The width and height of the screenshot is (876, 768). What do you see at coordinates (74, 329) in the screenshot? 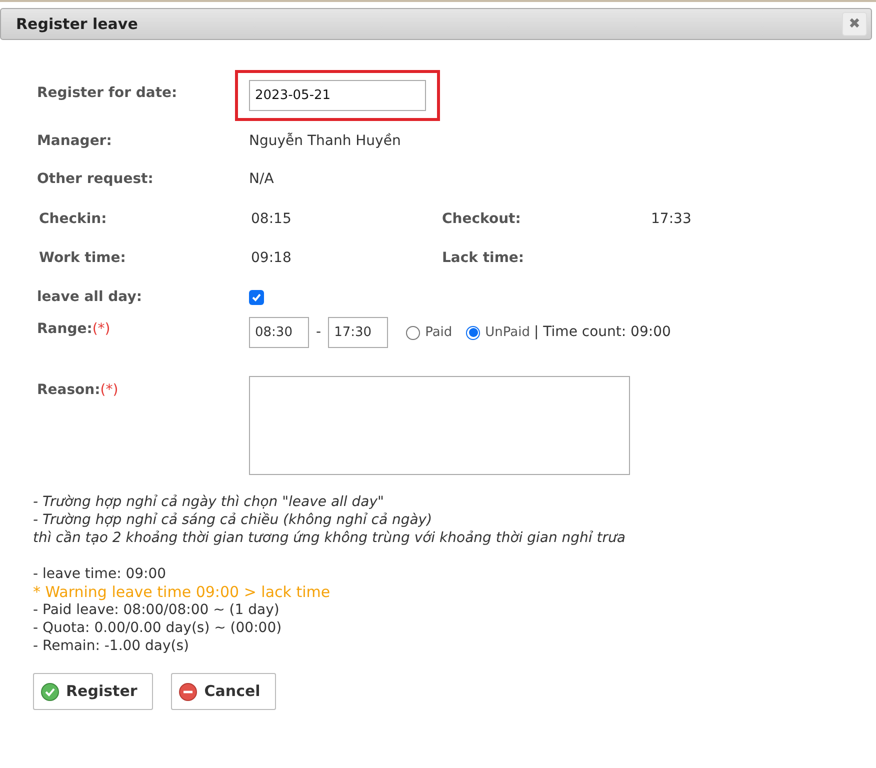
I see `field-label: Range:(*)` at bounding box center [74, 329].